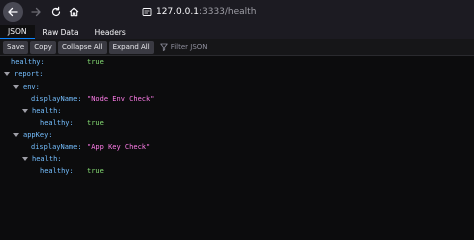 This screenshot has height=240, width=474. I want to click on filter-icon, so click(164, 47).